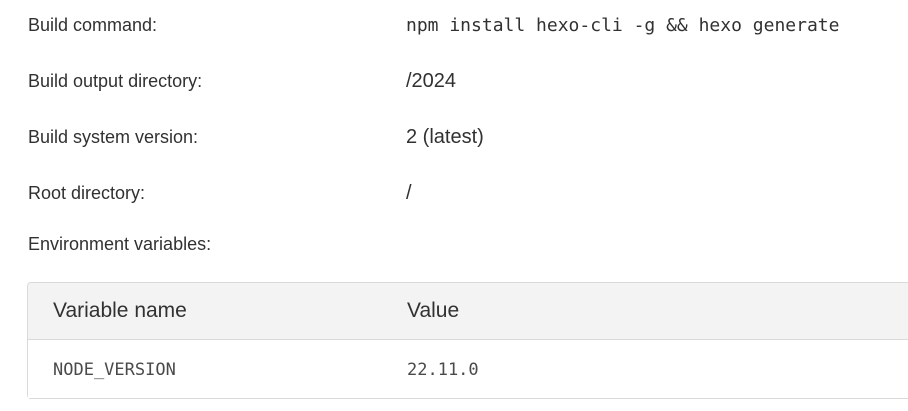  I want to click on setting-label: Root directory:, so click(87, 193).